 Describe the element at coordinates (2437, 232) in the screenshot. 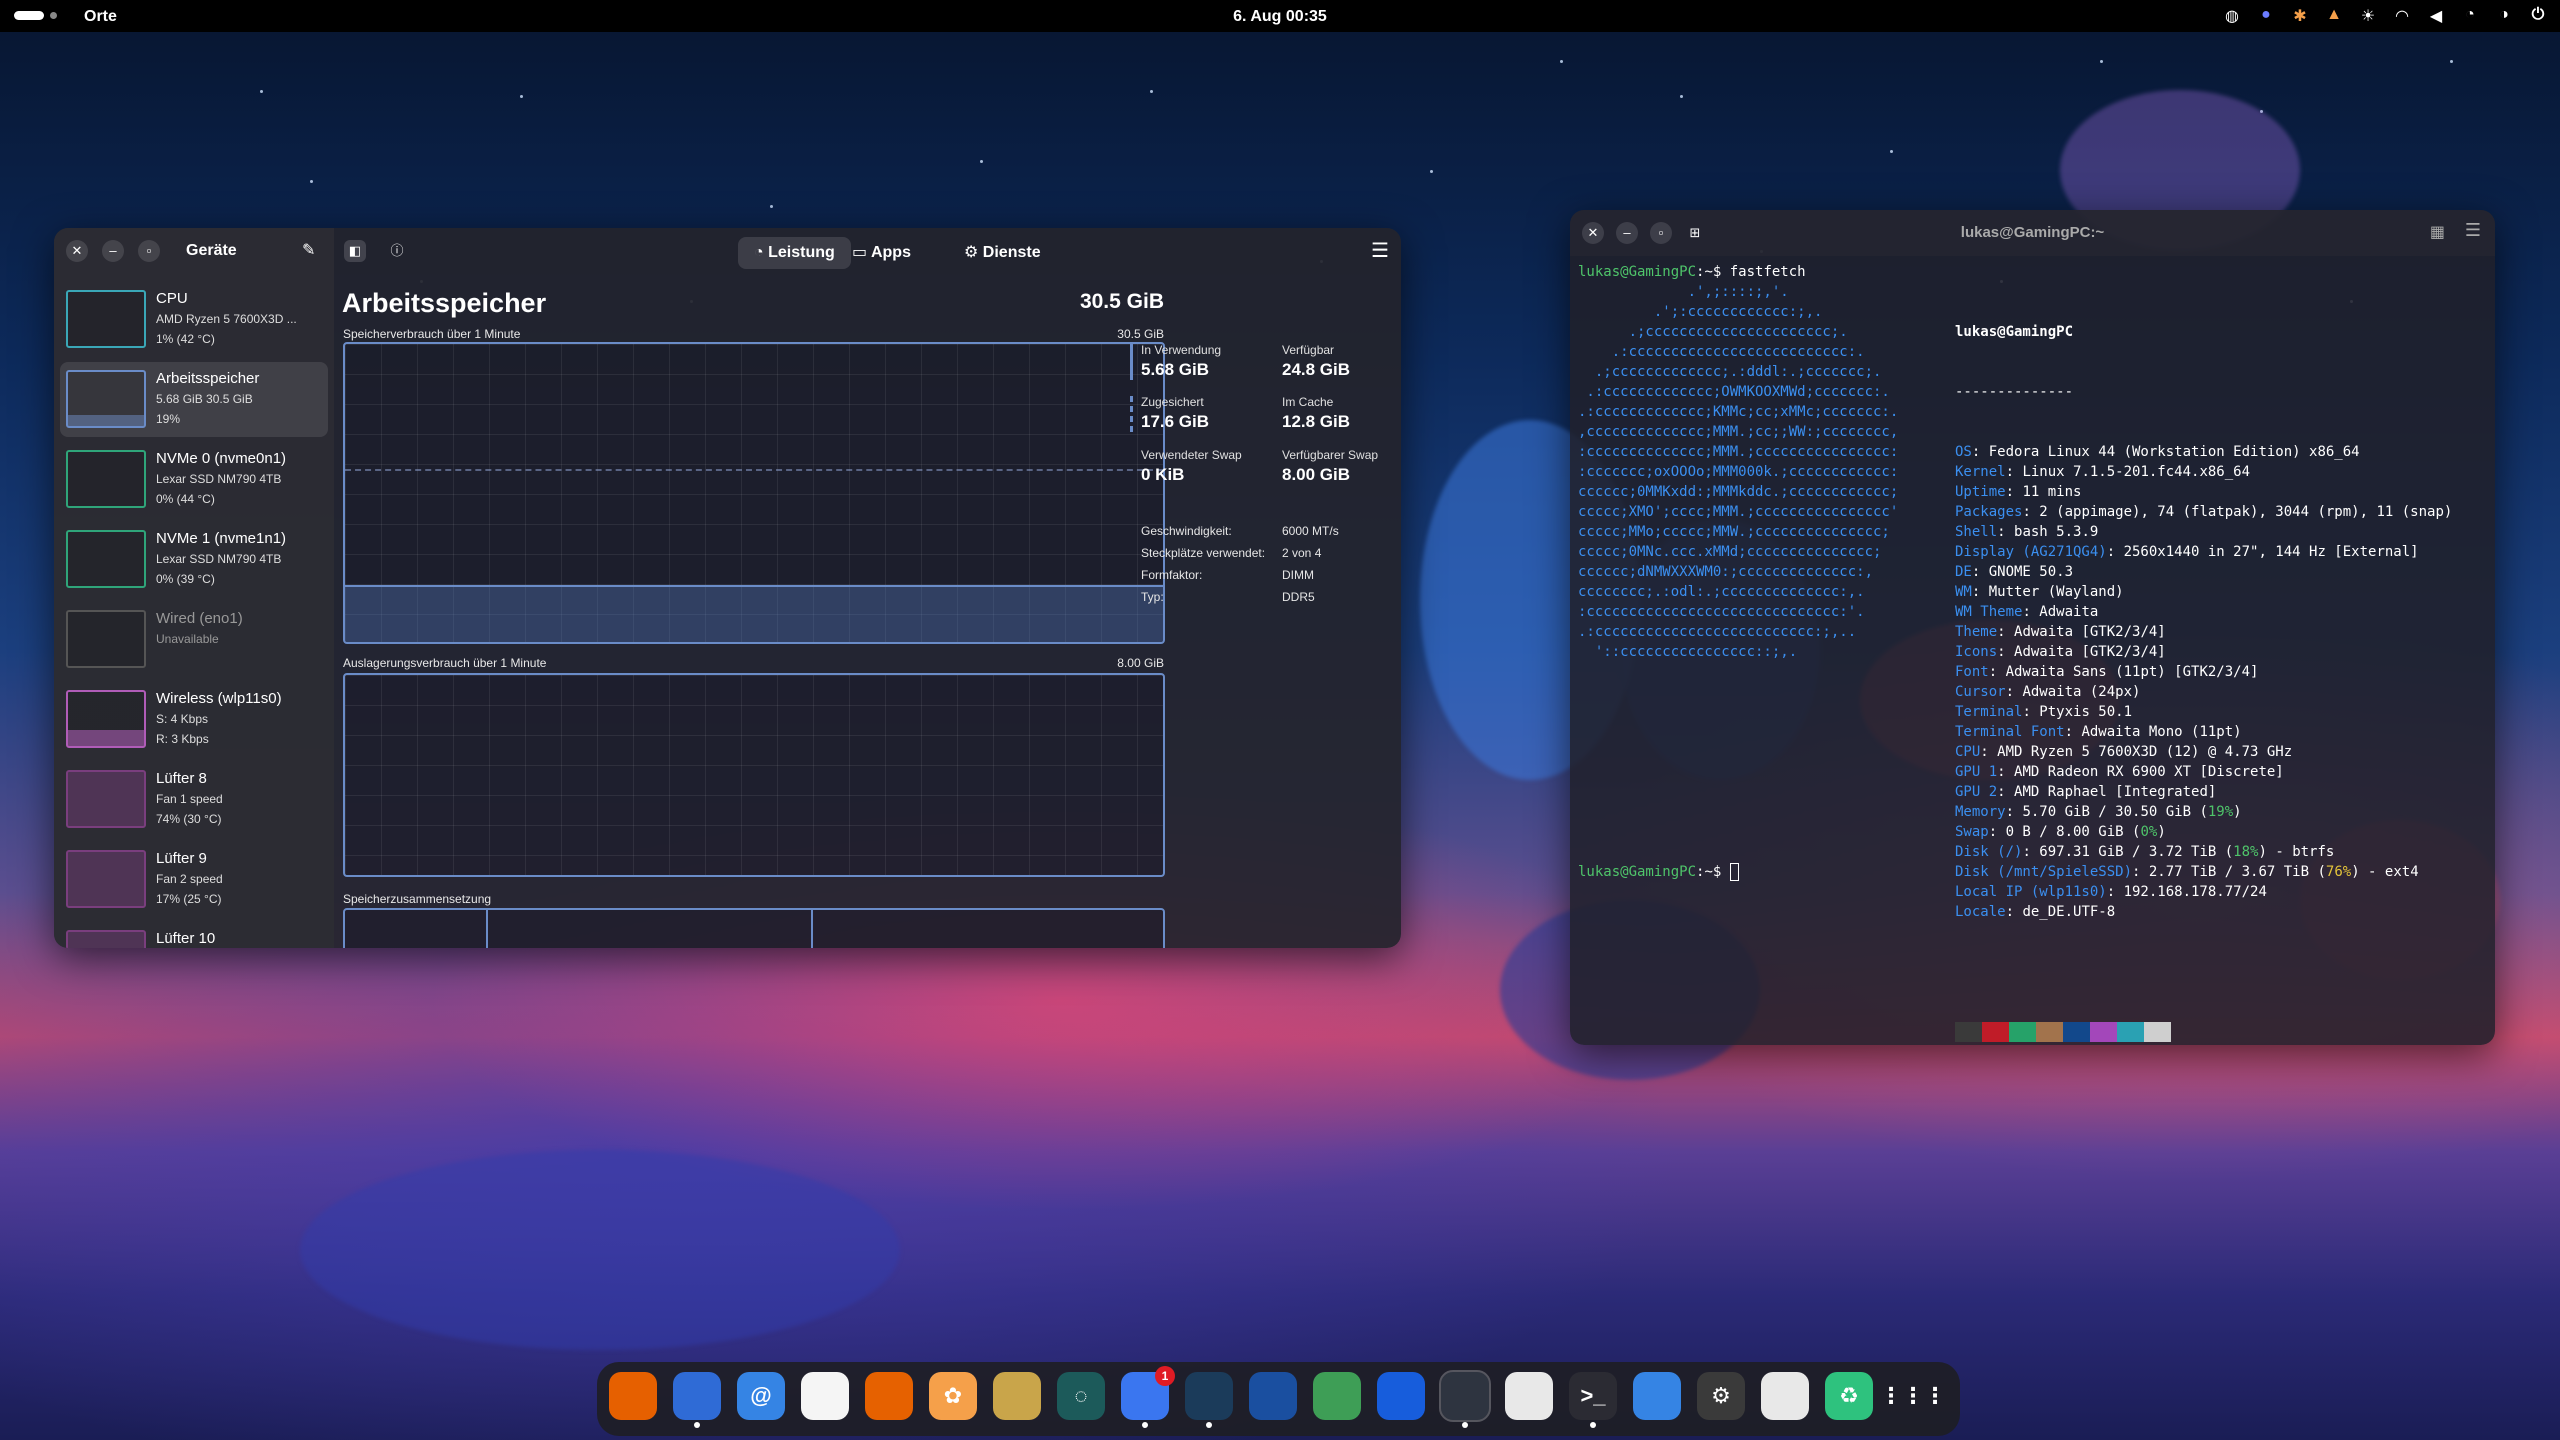

I see `tab-overview-icon: ▦` at that location.